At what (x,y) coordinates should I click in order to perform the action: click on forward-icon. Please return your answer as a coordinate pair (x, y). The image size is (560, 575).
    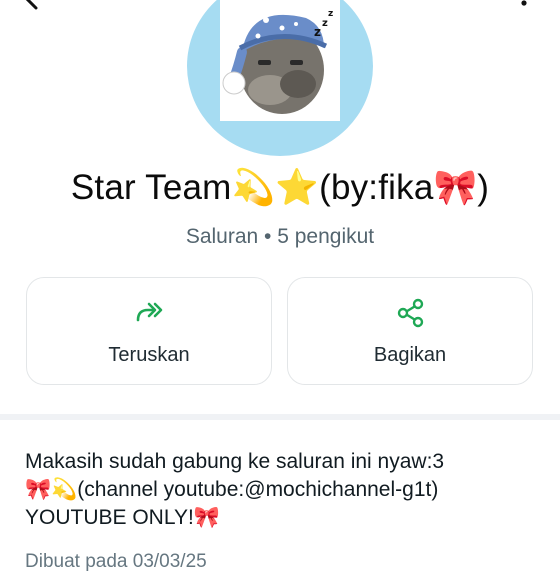
    Looking at the image, I should click on (149, 312).